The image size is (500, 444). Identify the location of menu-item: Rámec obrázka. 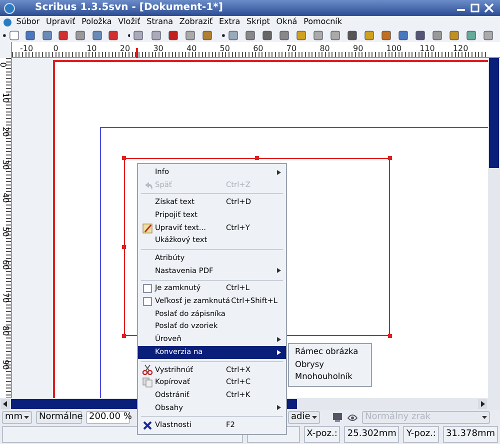
(330, 352).